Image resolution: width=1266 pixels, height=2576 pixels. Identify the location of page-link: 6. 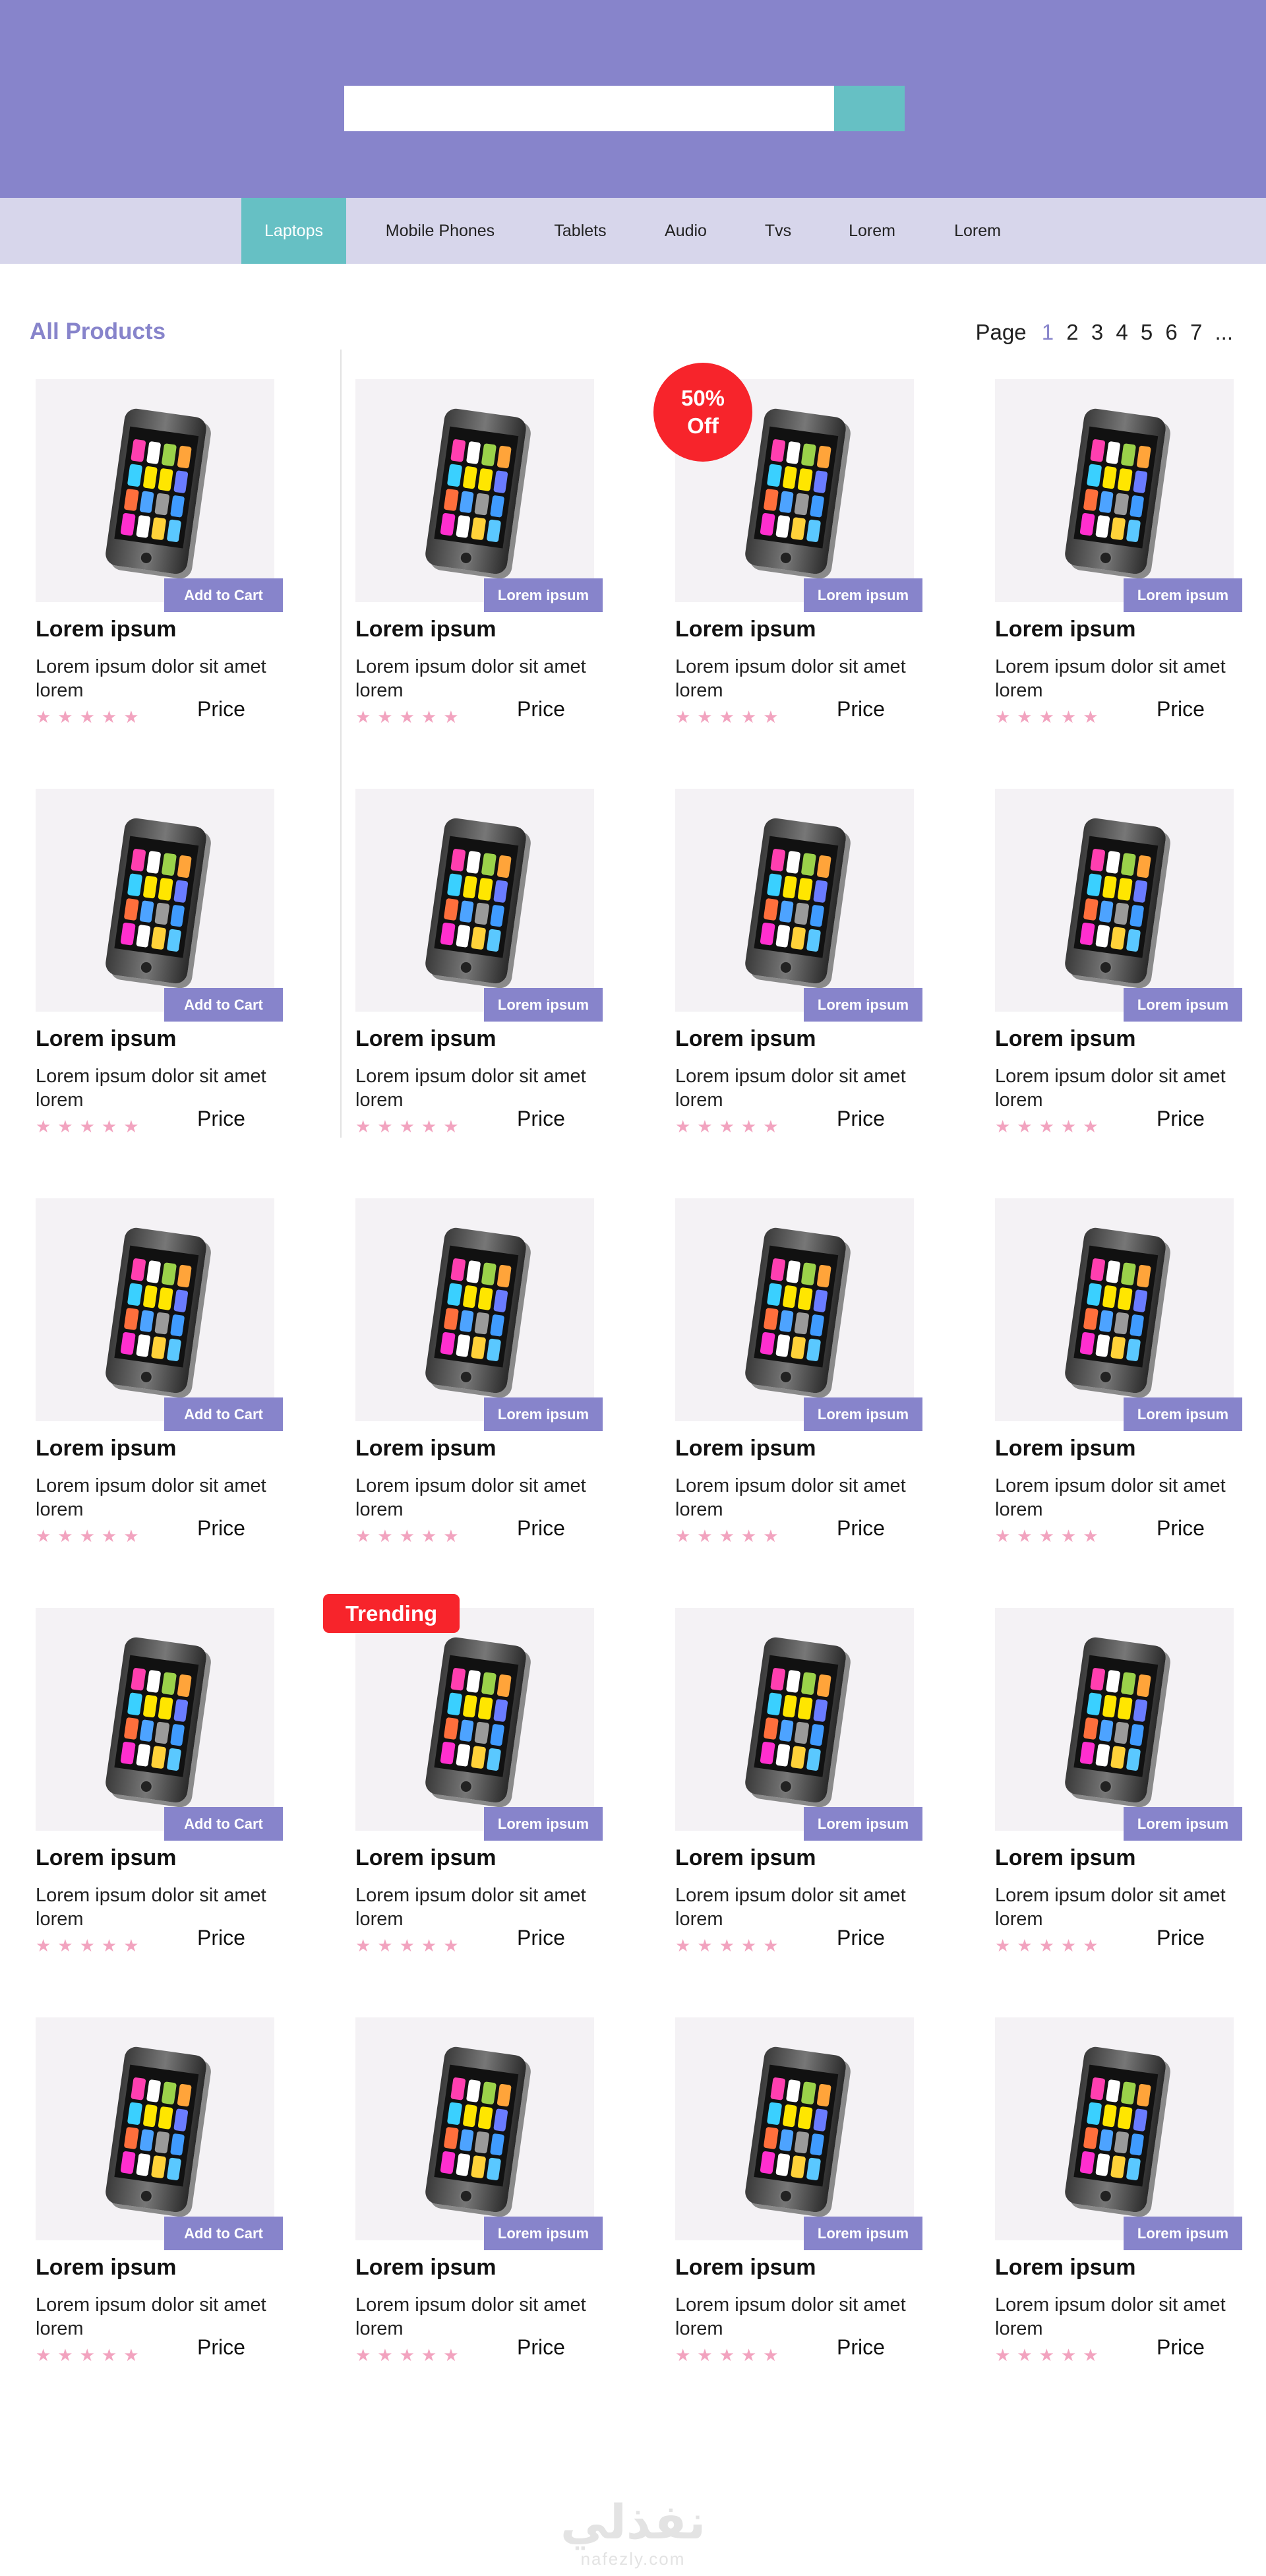
(1171, 332).